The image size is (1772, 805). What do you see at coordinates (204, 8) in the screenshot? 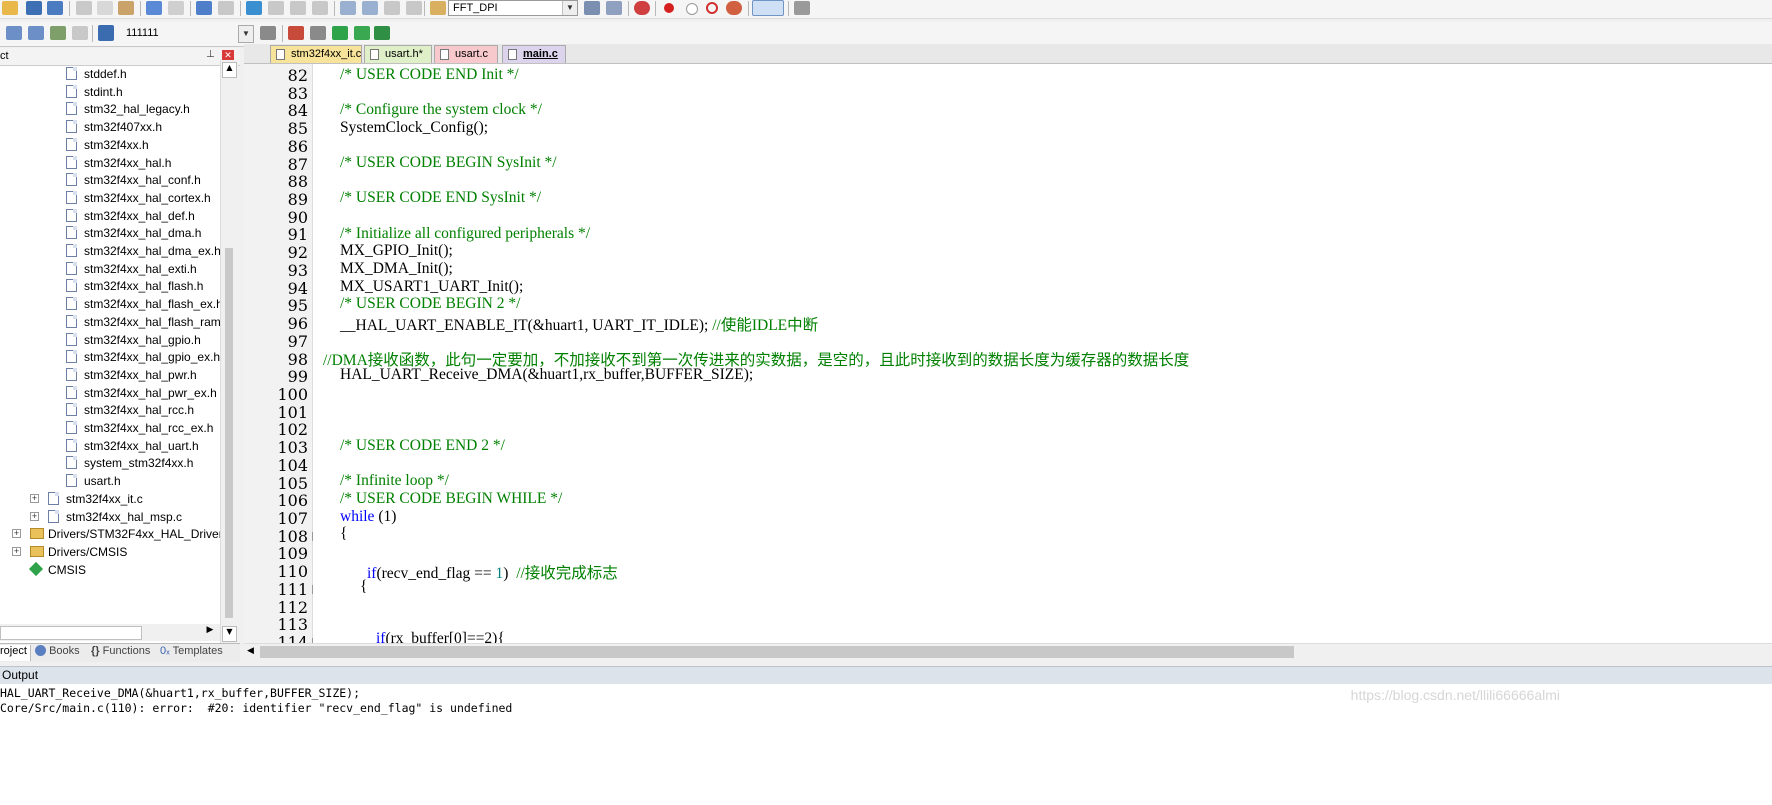
I see `navigate-back-icon` at bounding box center [204, 8].